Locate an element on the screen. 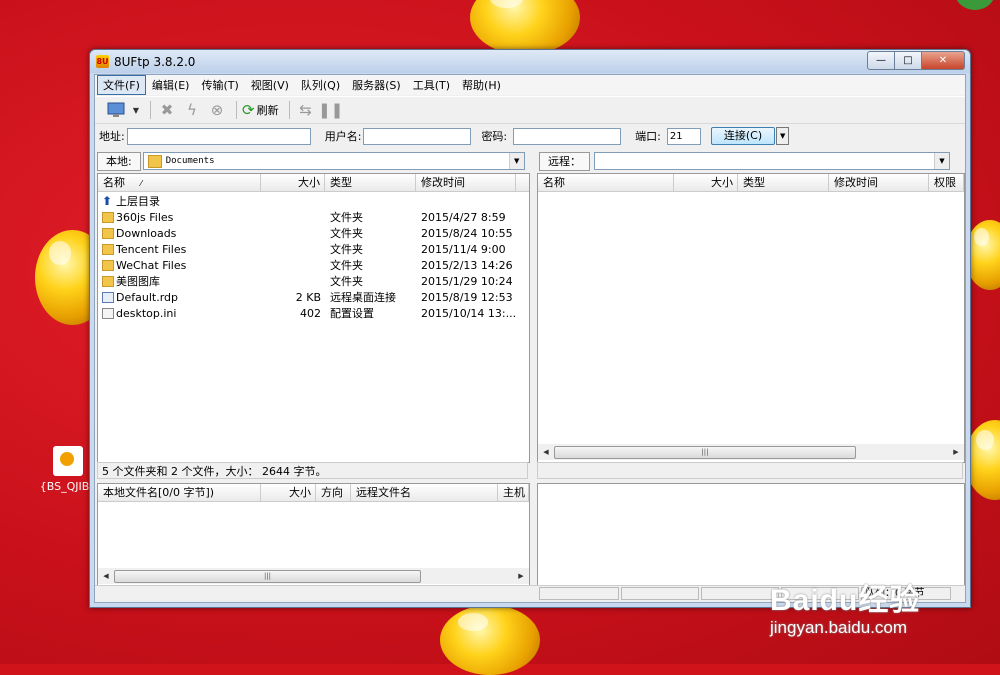 The width and height of the screenshot is (1000, 675). remote-path-combobox: ▼ is located at coordinates (772, 161).